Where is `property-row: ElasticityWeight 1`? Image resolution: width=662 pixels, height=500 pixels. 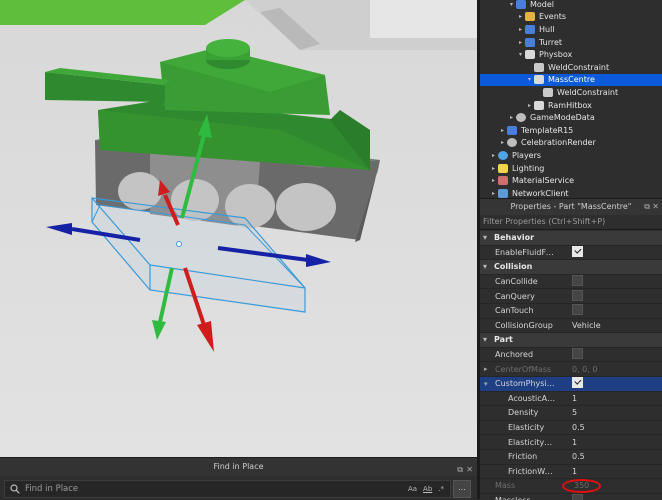 property-row: ElasticityWeight 1 is located at coordinates (571, 442).